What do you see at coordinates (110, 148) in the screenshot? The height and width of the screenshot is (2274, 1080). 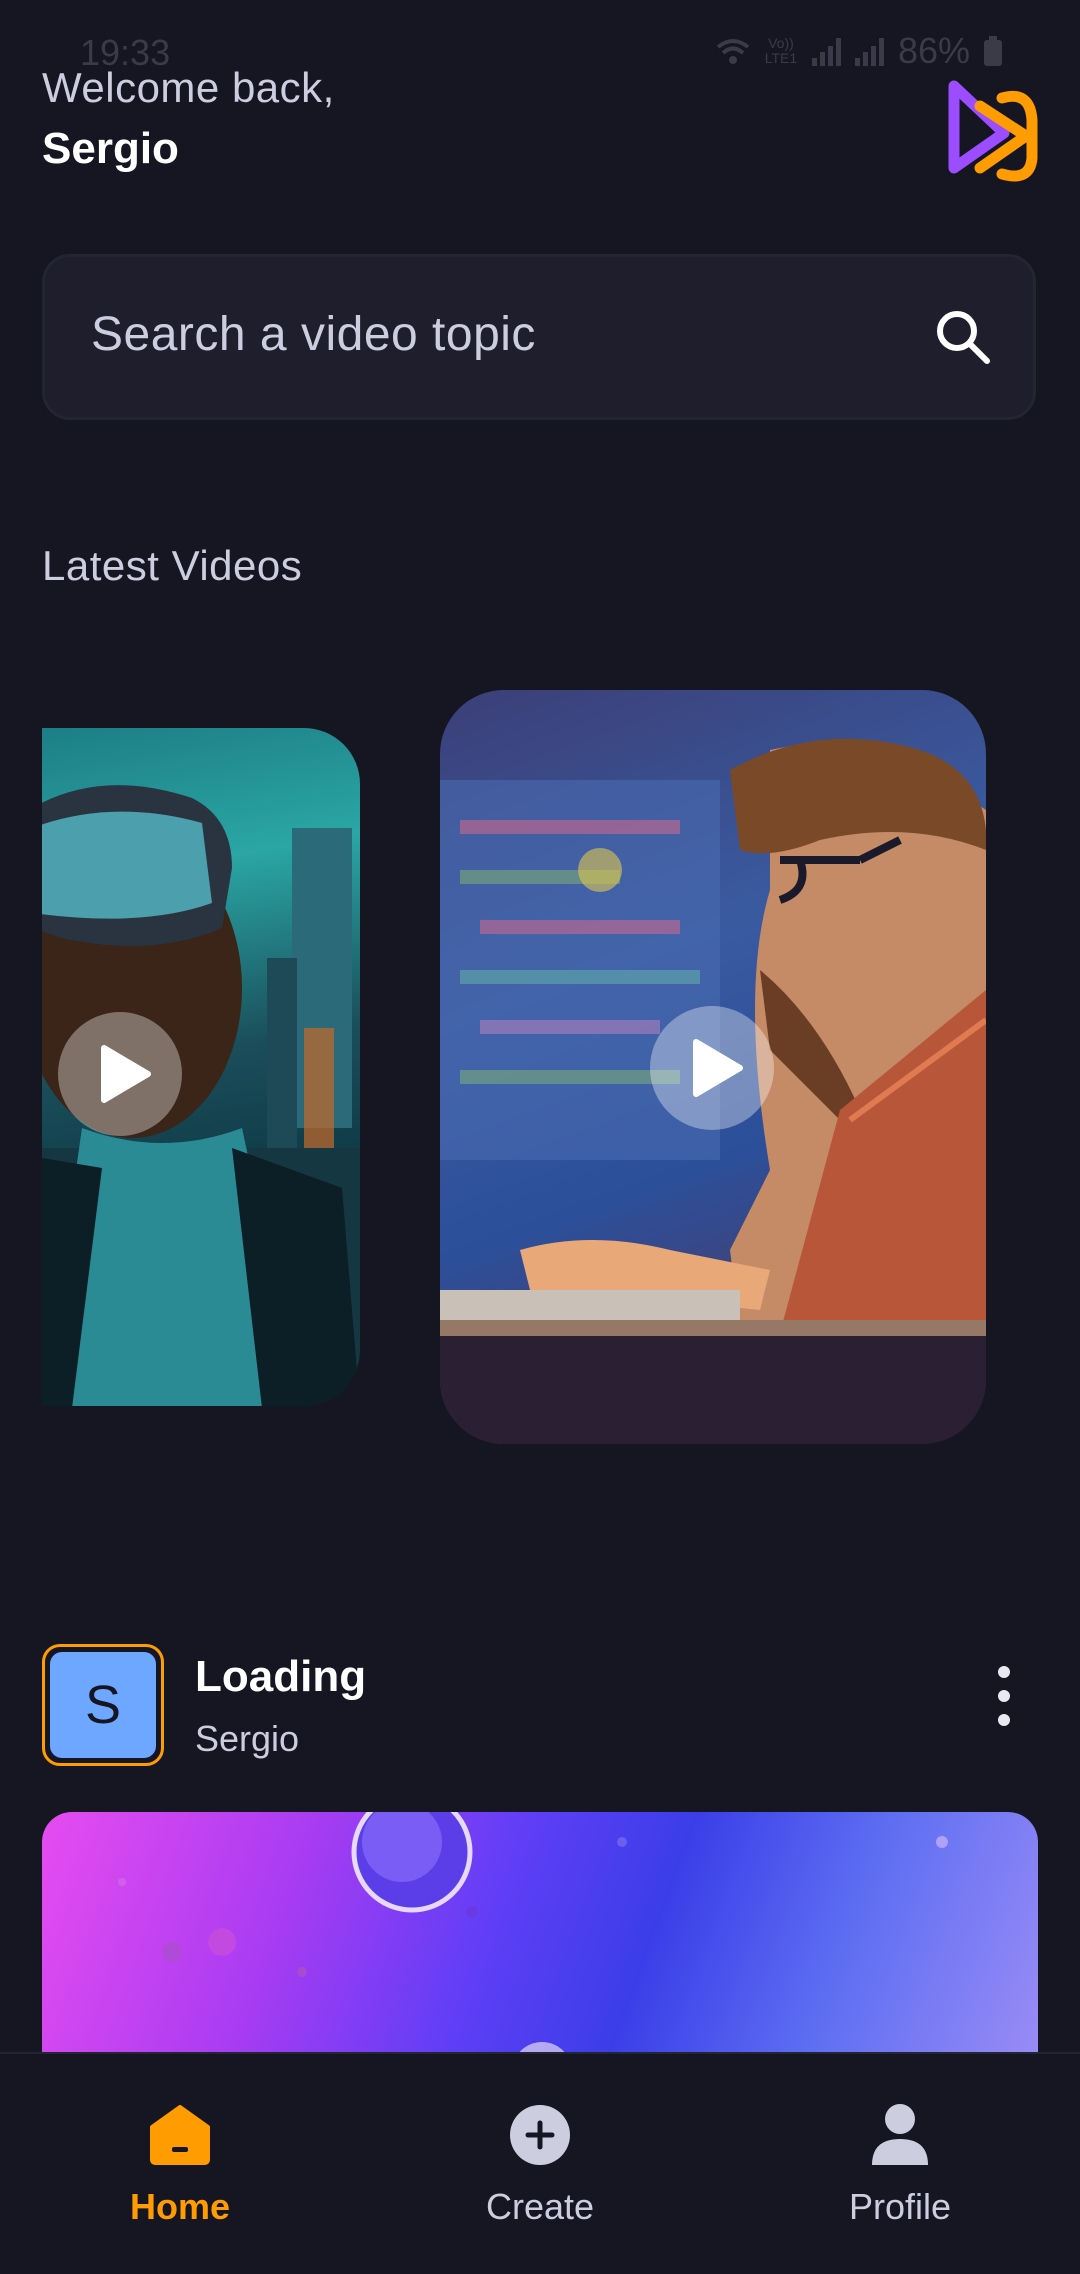 I see `username: Sergio` at bounding box center [110, 148].